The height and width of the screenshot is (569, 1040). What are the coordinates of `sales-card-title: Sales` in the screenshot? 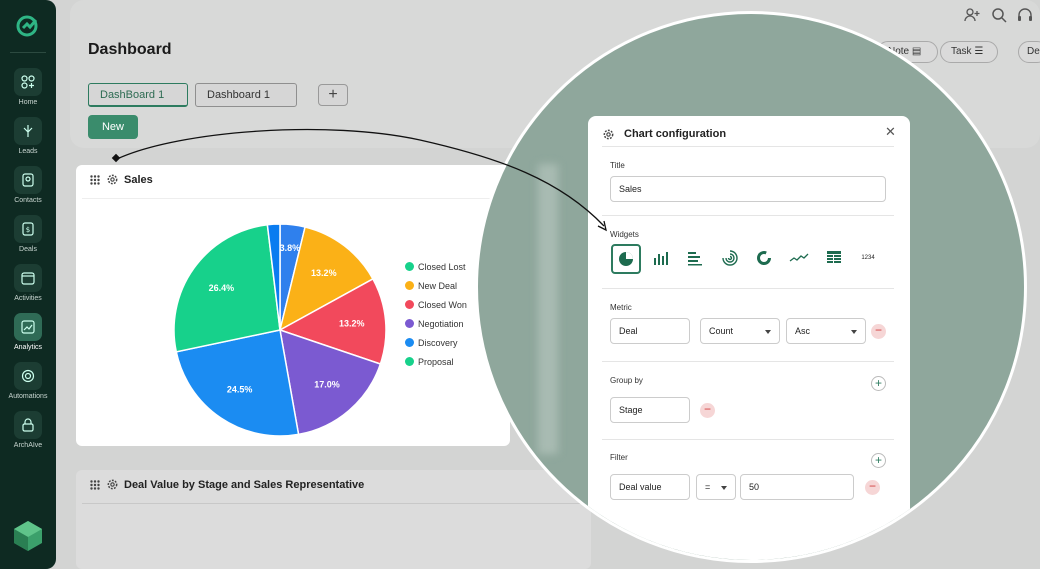 It's located at (138, 180).